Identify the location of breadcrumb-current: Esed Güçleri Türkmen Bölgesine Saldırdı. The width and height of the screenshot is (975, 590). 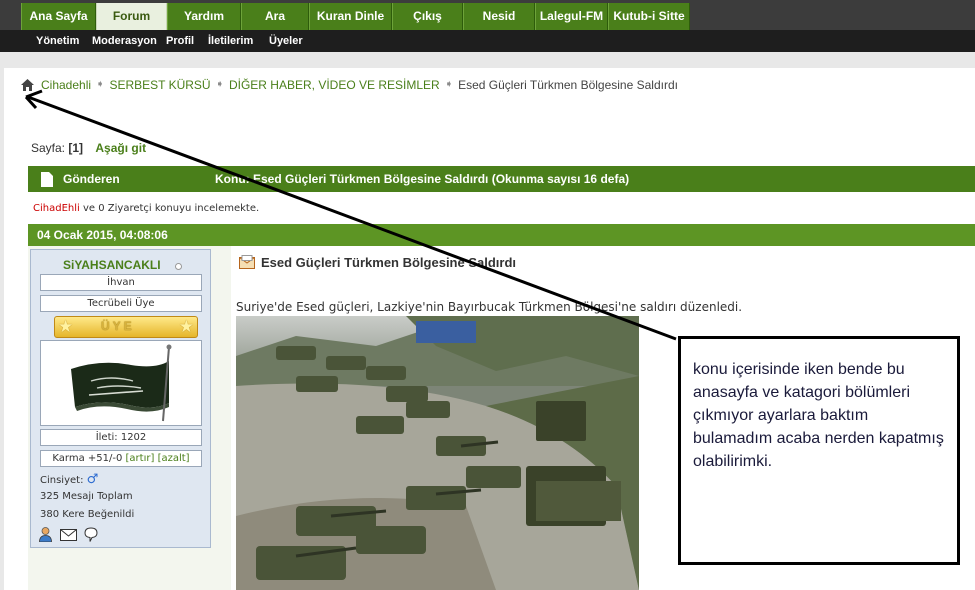
(568, 84).